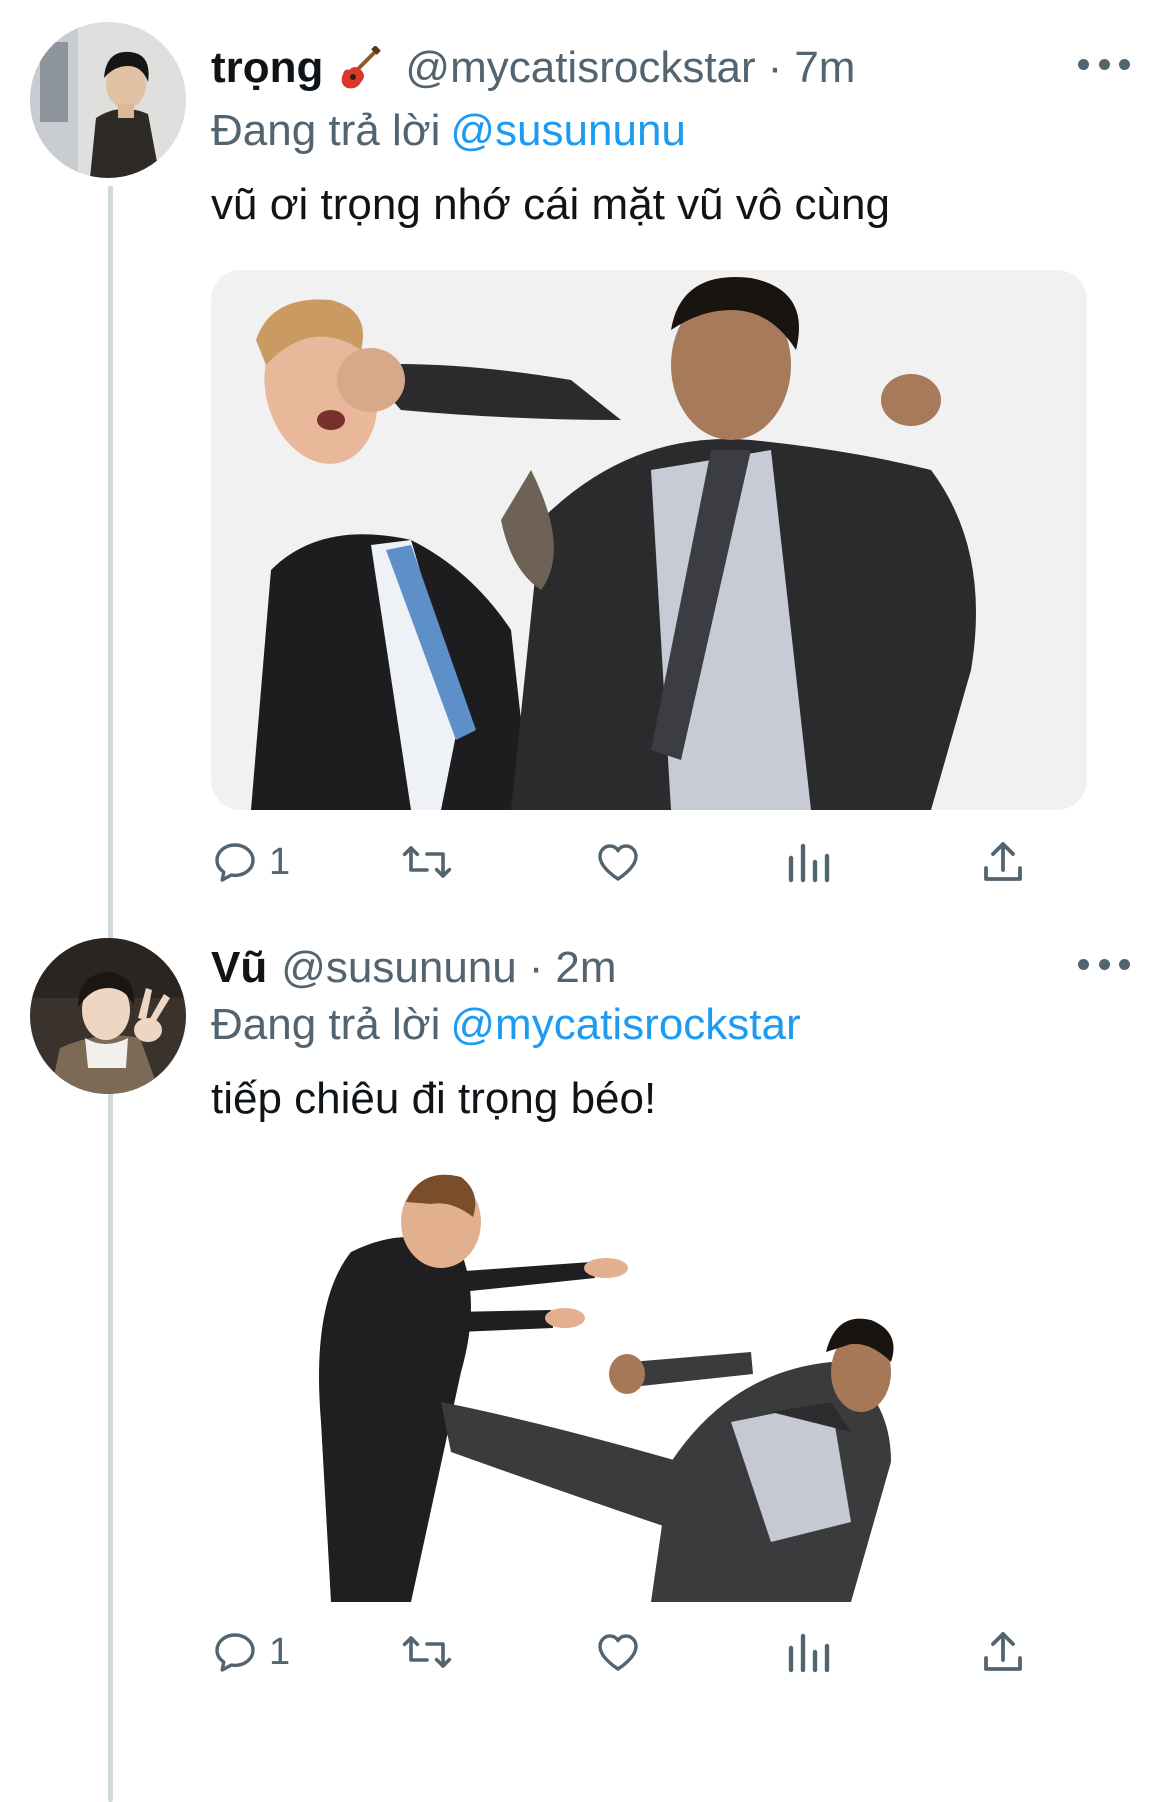 The width and height of the screenshot is (1170, 1802). What do you see at coordinates (585, 968) in the screenshot?
I see `timestamp: 2m` at bounding box center [585, 968].